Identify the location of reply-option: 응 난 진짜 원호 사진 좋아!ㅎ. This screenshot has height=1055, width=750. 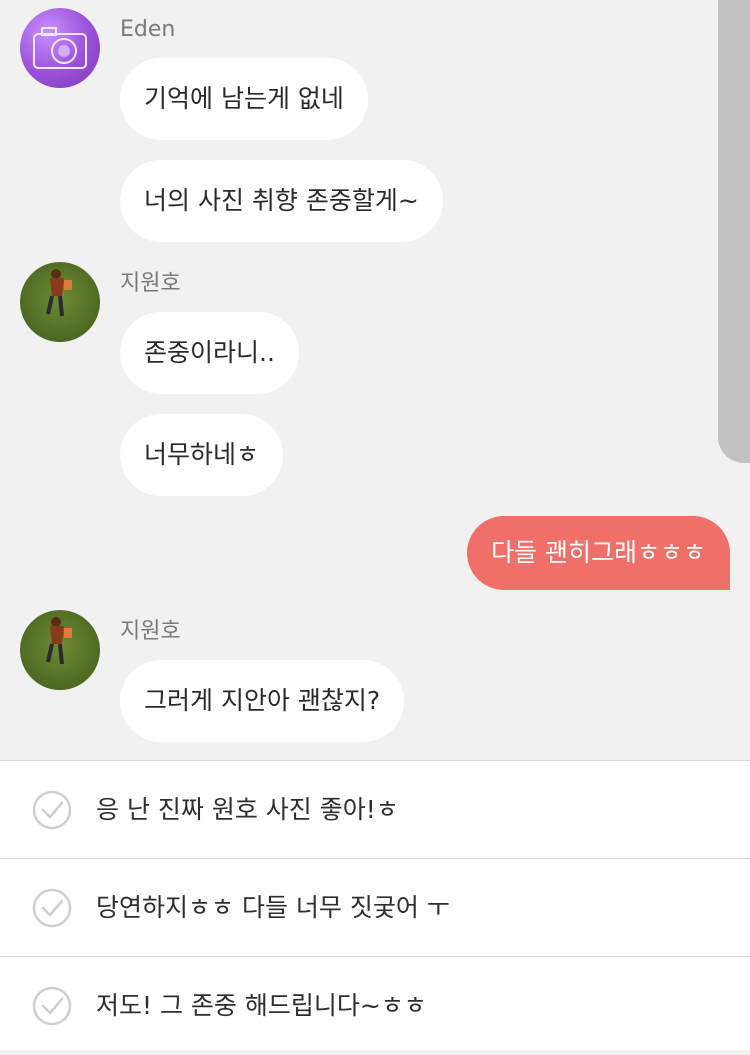
(375, 810).